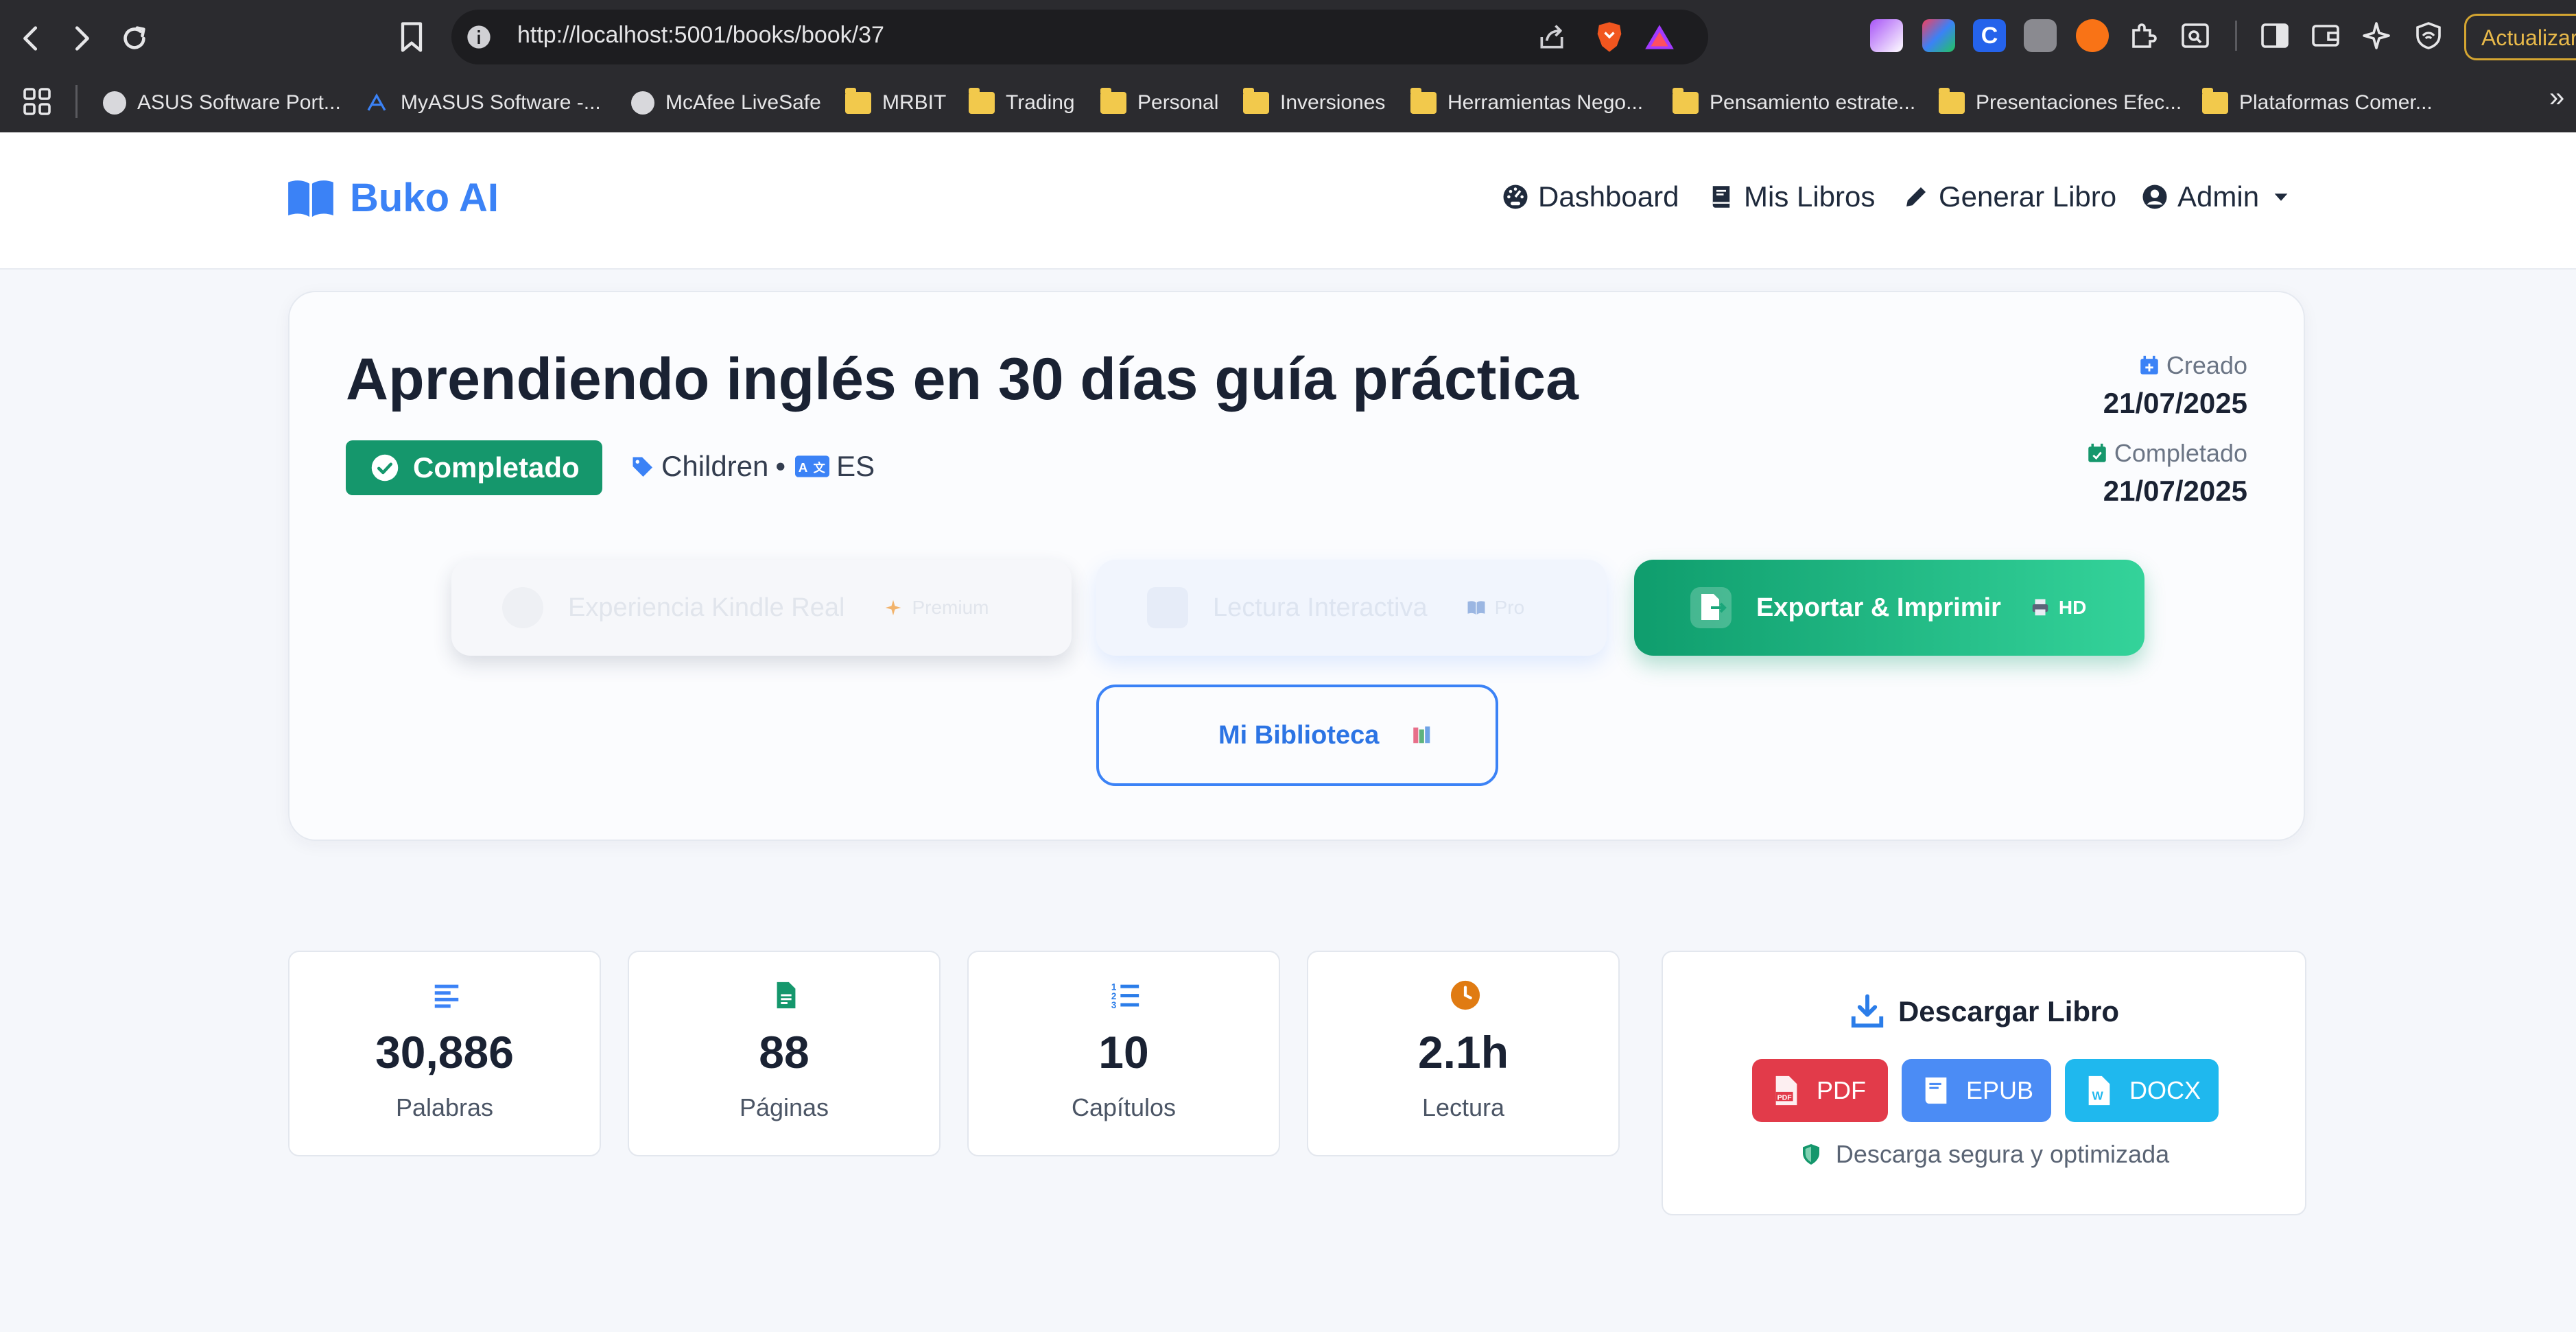  What do you see at coordinates (1886, 35) in the screenshot?
I see `extension-1-icon` at bounding box center [1886, 35].